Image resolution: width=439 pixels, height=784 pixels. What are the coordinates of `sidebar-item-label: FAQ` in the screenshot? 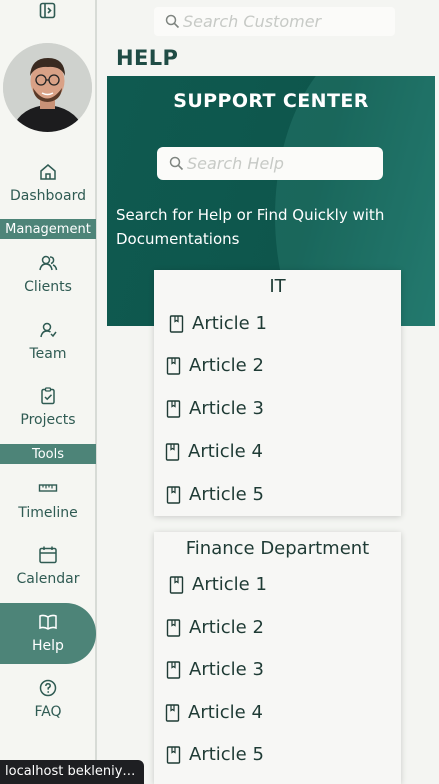 It's located at (48, 712).